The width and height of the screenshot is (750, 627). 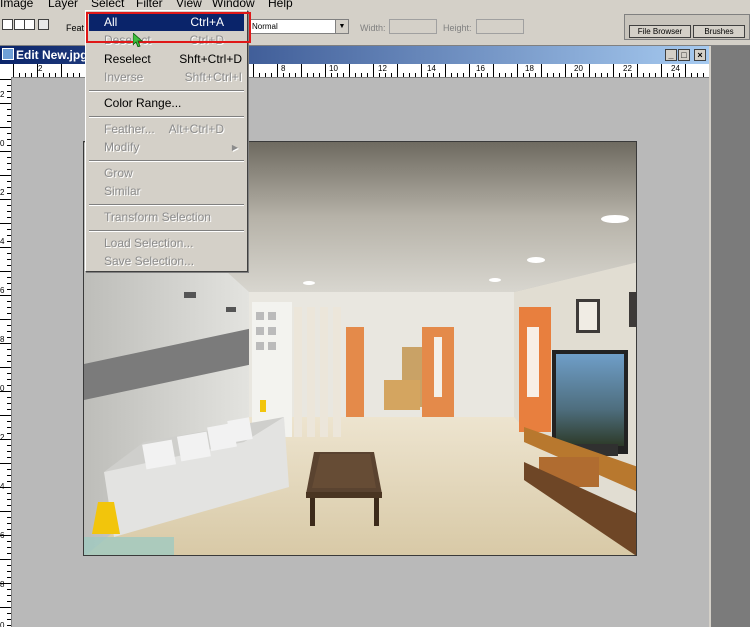 What do you see at coordinates (166, 129) in the screenshot?
I see `menu-item-feather: Feather... Alt+Ctrl+D` at bounding box center [166, 129].